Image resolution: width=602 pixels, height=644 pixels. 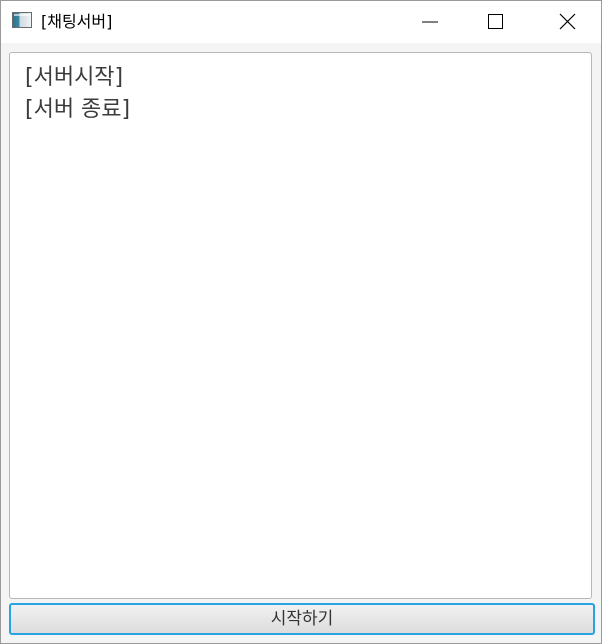 I want to click on title-bar: [채팅서버], so click(x=301, y=22).